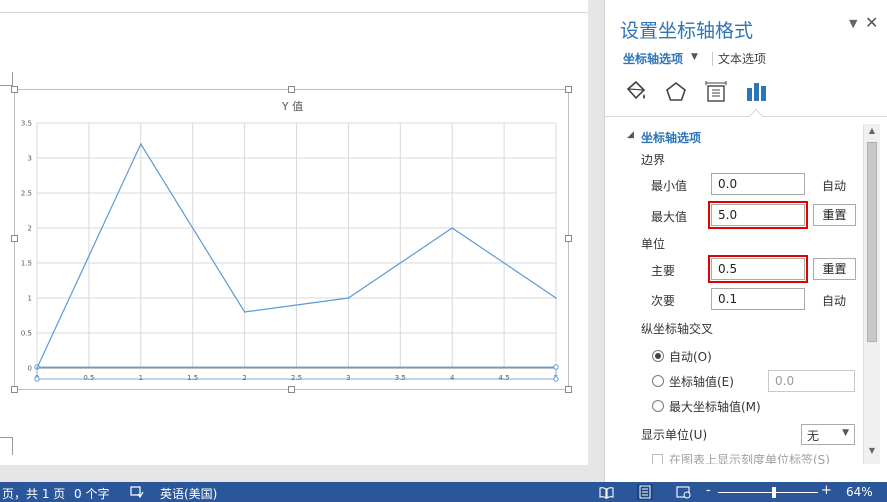  Describe the element at coordinates (756, 116) in the screenshot. I see `active-category-pointer` at that location.